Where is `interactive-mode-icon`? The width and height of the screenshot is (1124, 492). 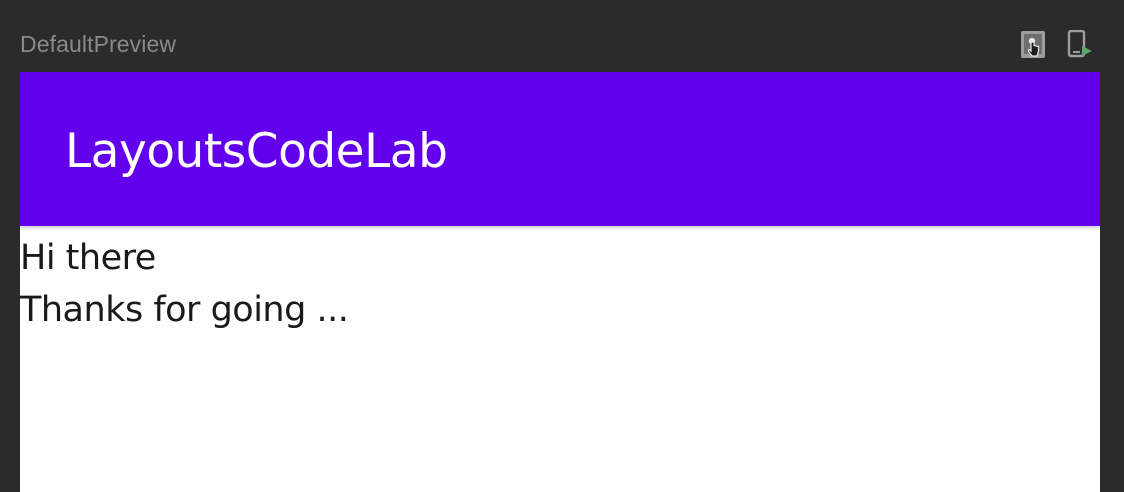 interactive-mode-icon is located at coordinates (1034, 45).